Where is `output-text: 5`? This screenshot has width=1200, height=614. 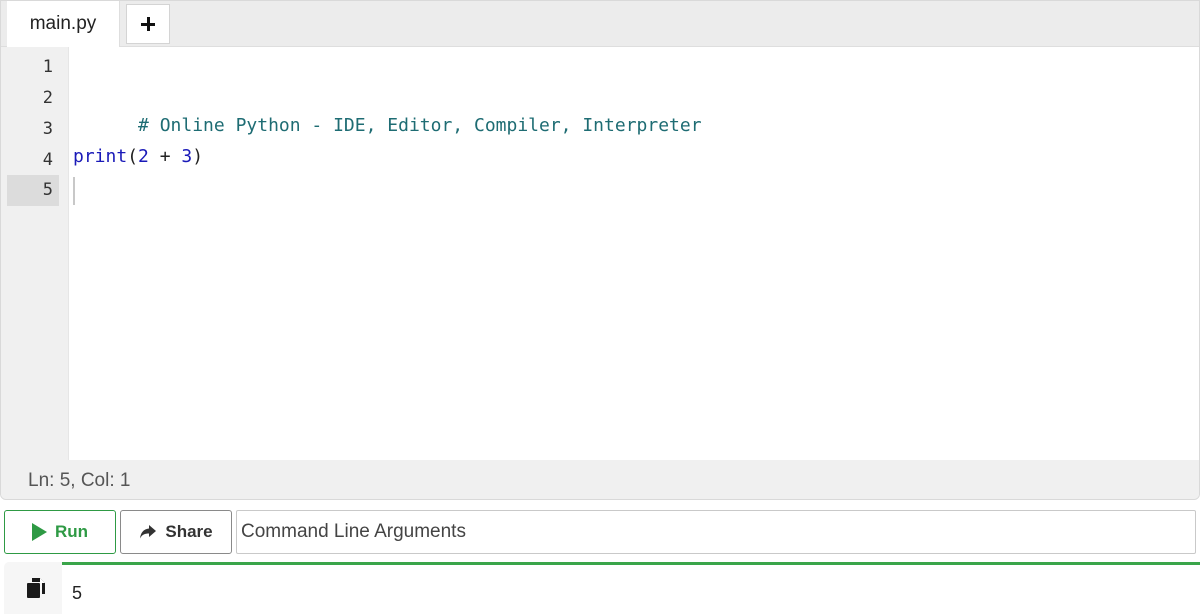
output-text: 5 is located at coordinates (77, 593).